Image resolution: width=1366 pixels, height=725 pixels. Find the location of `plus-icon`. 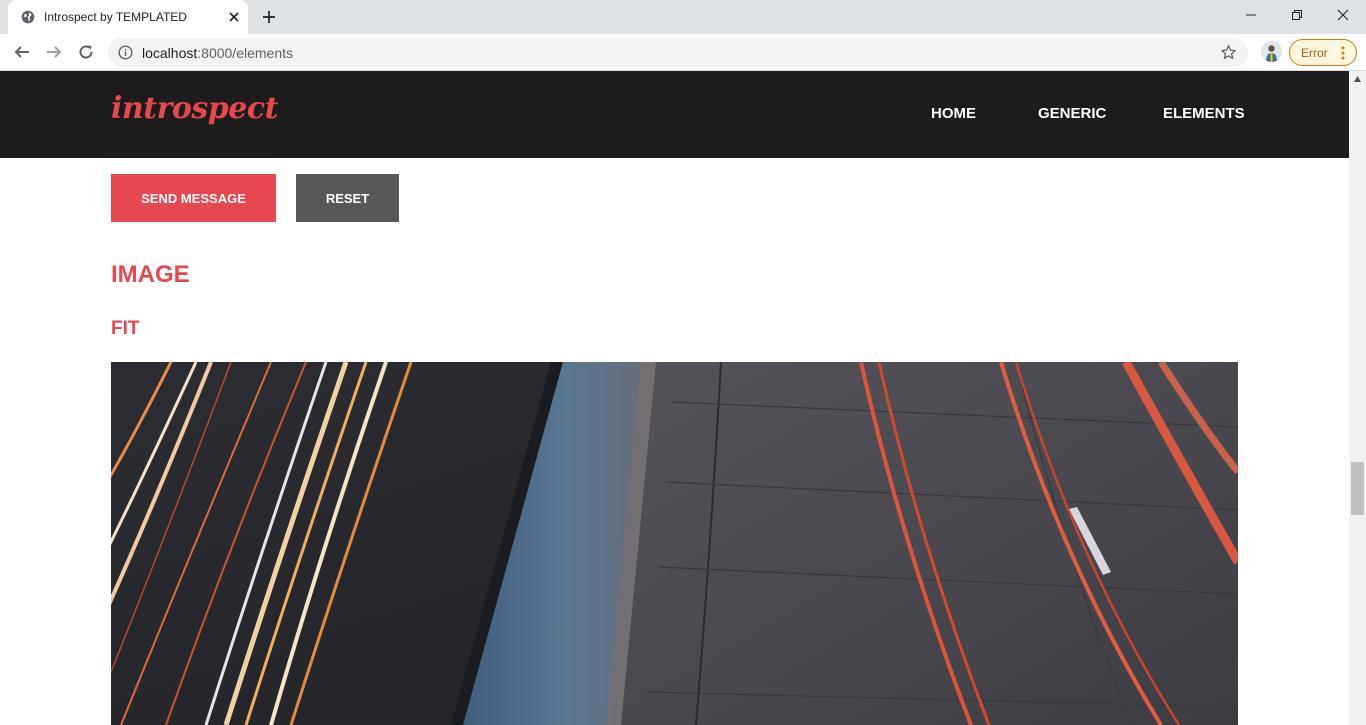

plus-icon is located at coordinates (269, 17).